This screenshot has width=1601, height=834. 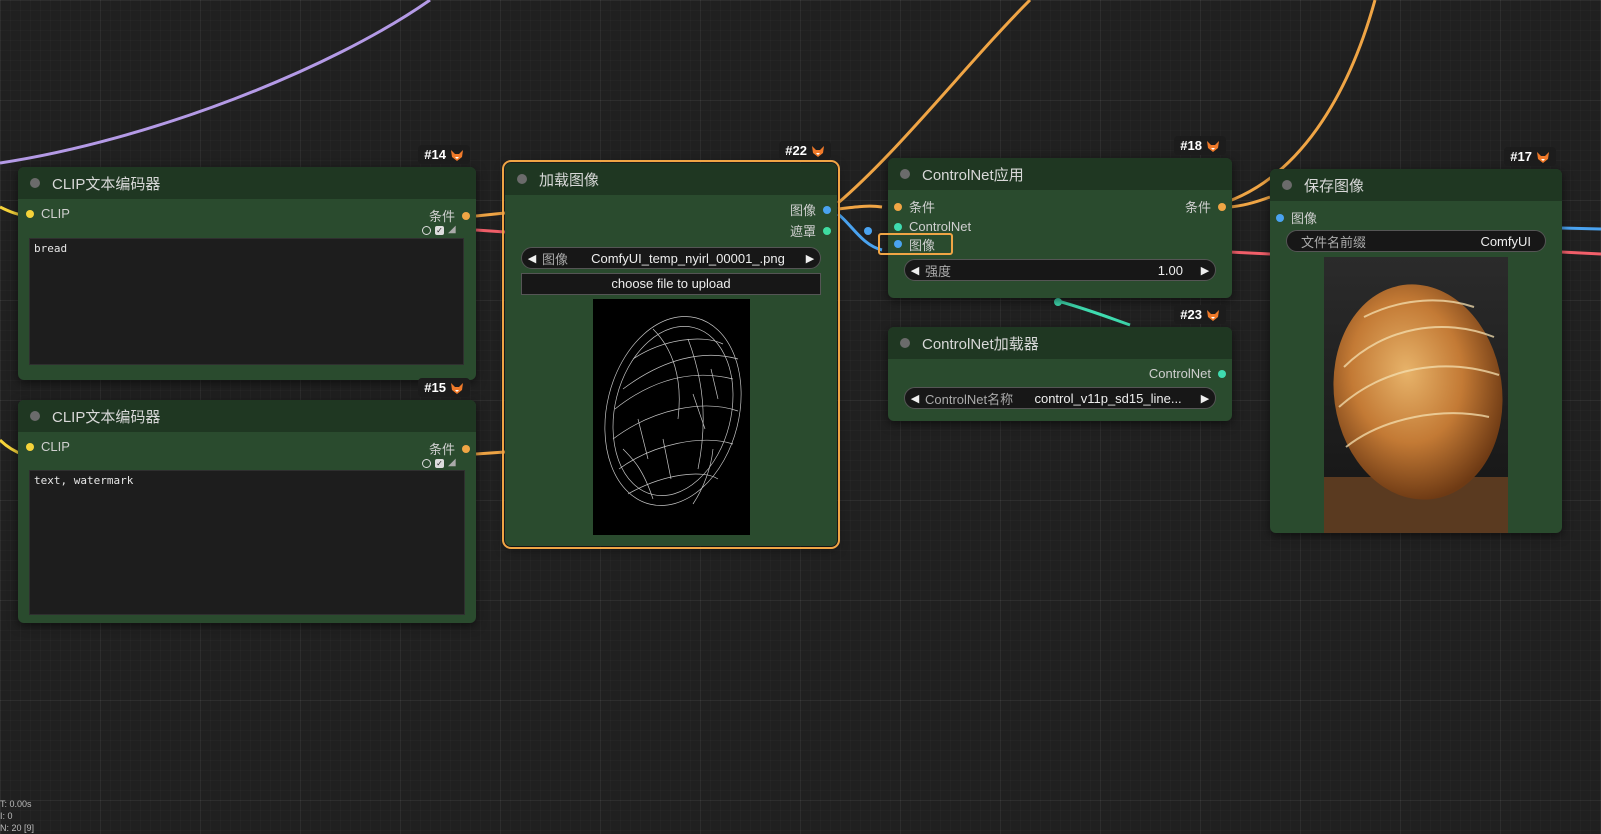 What do you see at coordinates (1094, 313) in the screenshot?
I see `wire-teal-controlnet` at bounding box center [1094, 313].